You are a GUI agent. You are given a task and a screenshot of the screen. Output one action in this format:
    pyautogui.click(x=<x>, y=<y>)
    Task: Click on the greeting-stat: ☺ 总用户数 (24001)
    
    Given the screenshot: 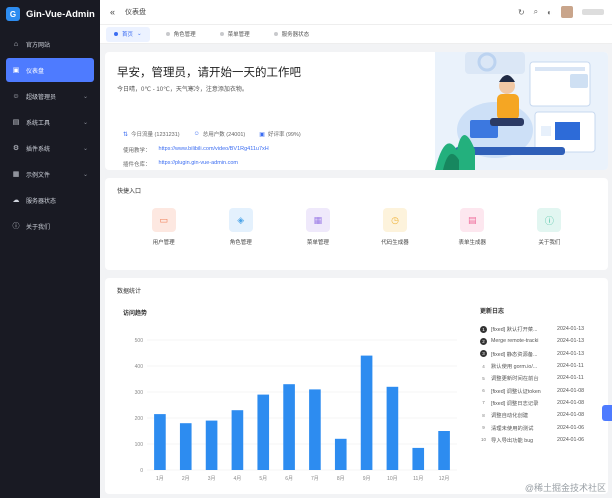 What is the action you would take?
    pyautogui.click(x=220, y=134)
    